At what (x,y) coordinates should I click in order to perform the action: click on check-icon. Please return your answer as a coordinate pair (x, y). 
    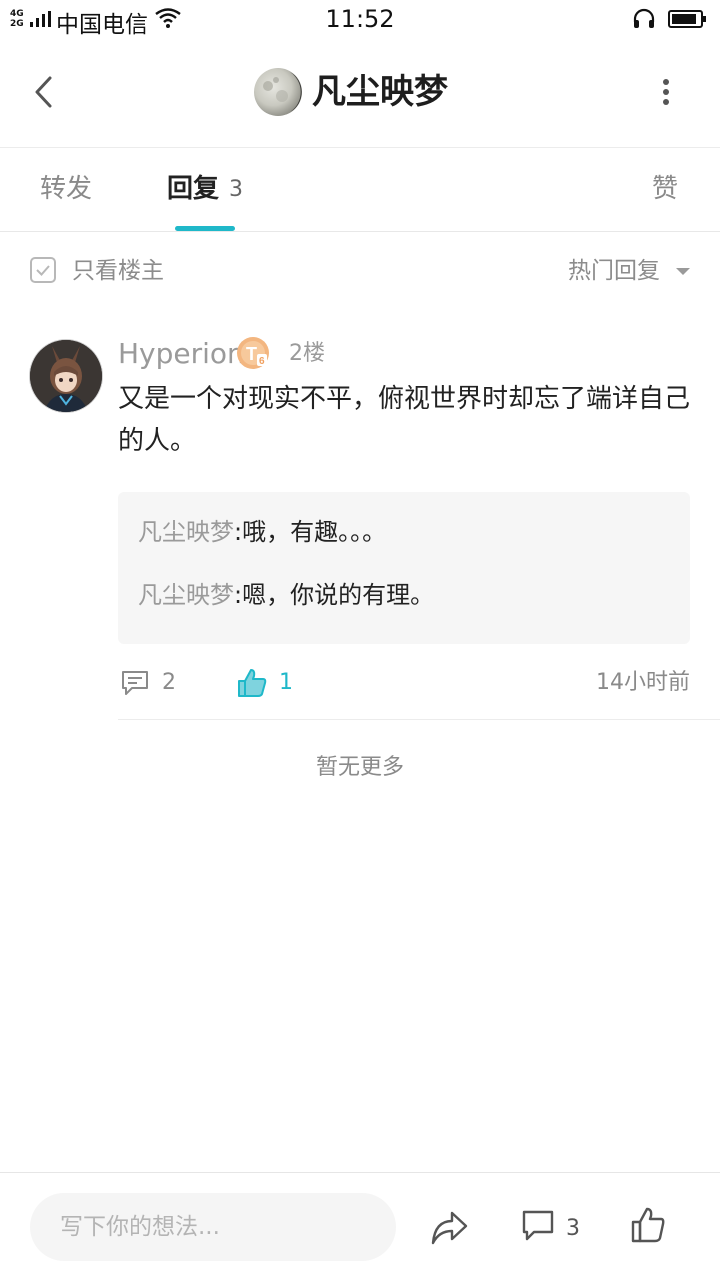
    Looking at the image, I should click on (43, 270).